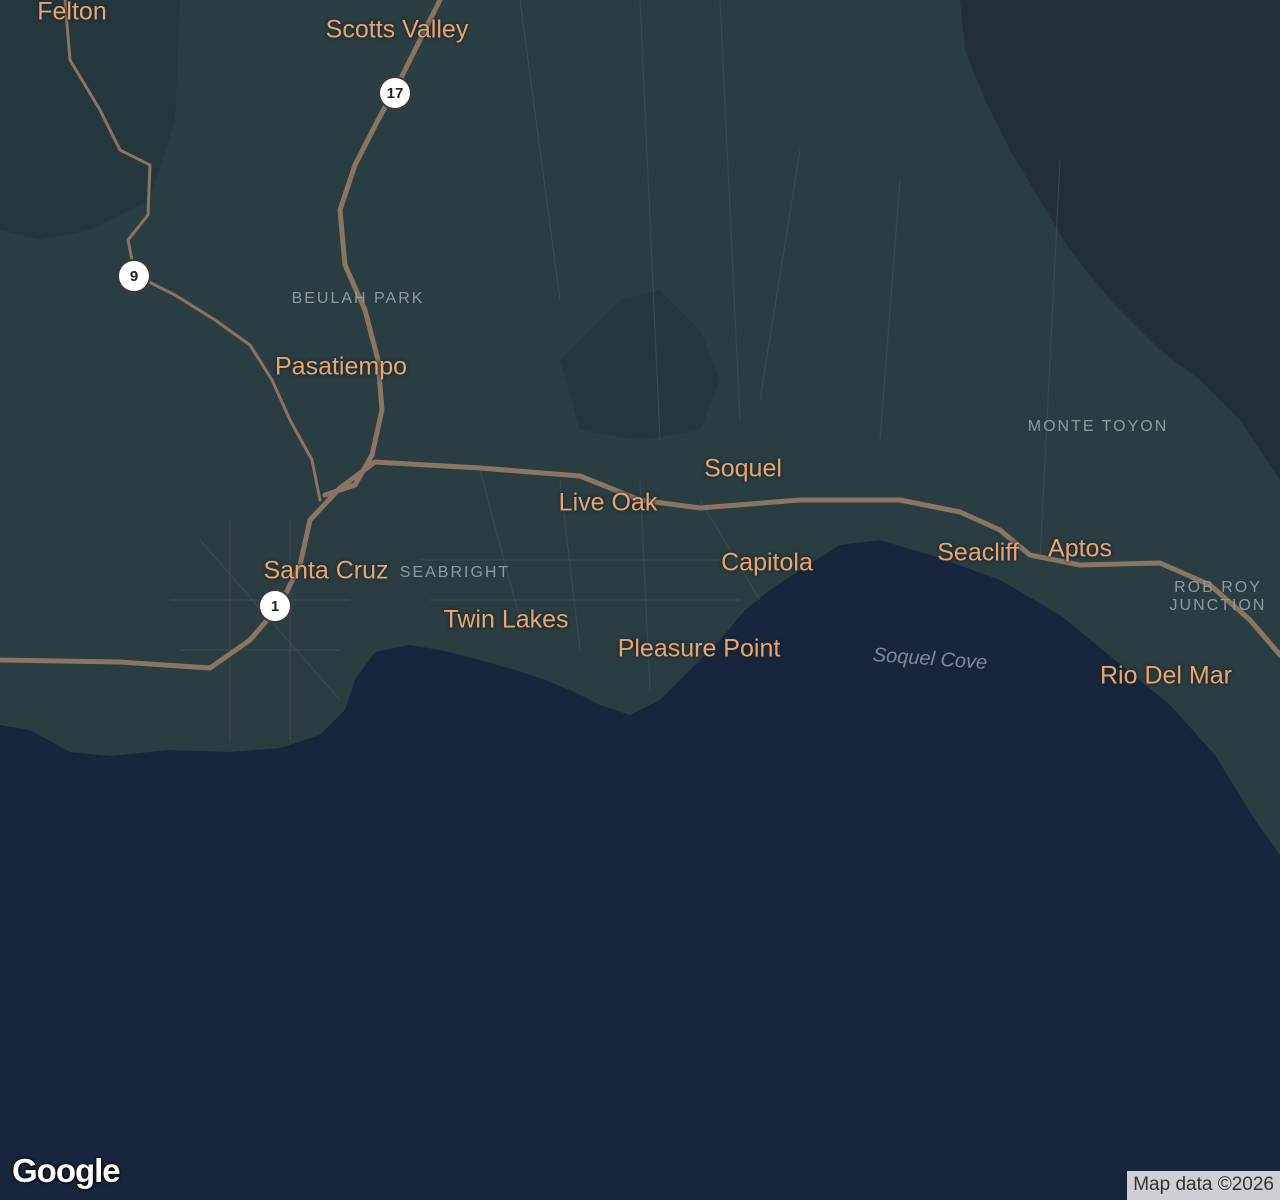 The width and height of the screenshot is (1280, 1200). What do you see at coordinates (134, 276) in the screenshot?
I see `route-9-shield-icon: 9` at bounding box center [134, 276].